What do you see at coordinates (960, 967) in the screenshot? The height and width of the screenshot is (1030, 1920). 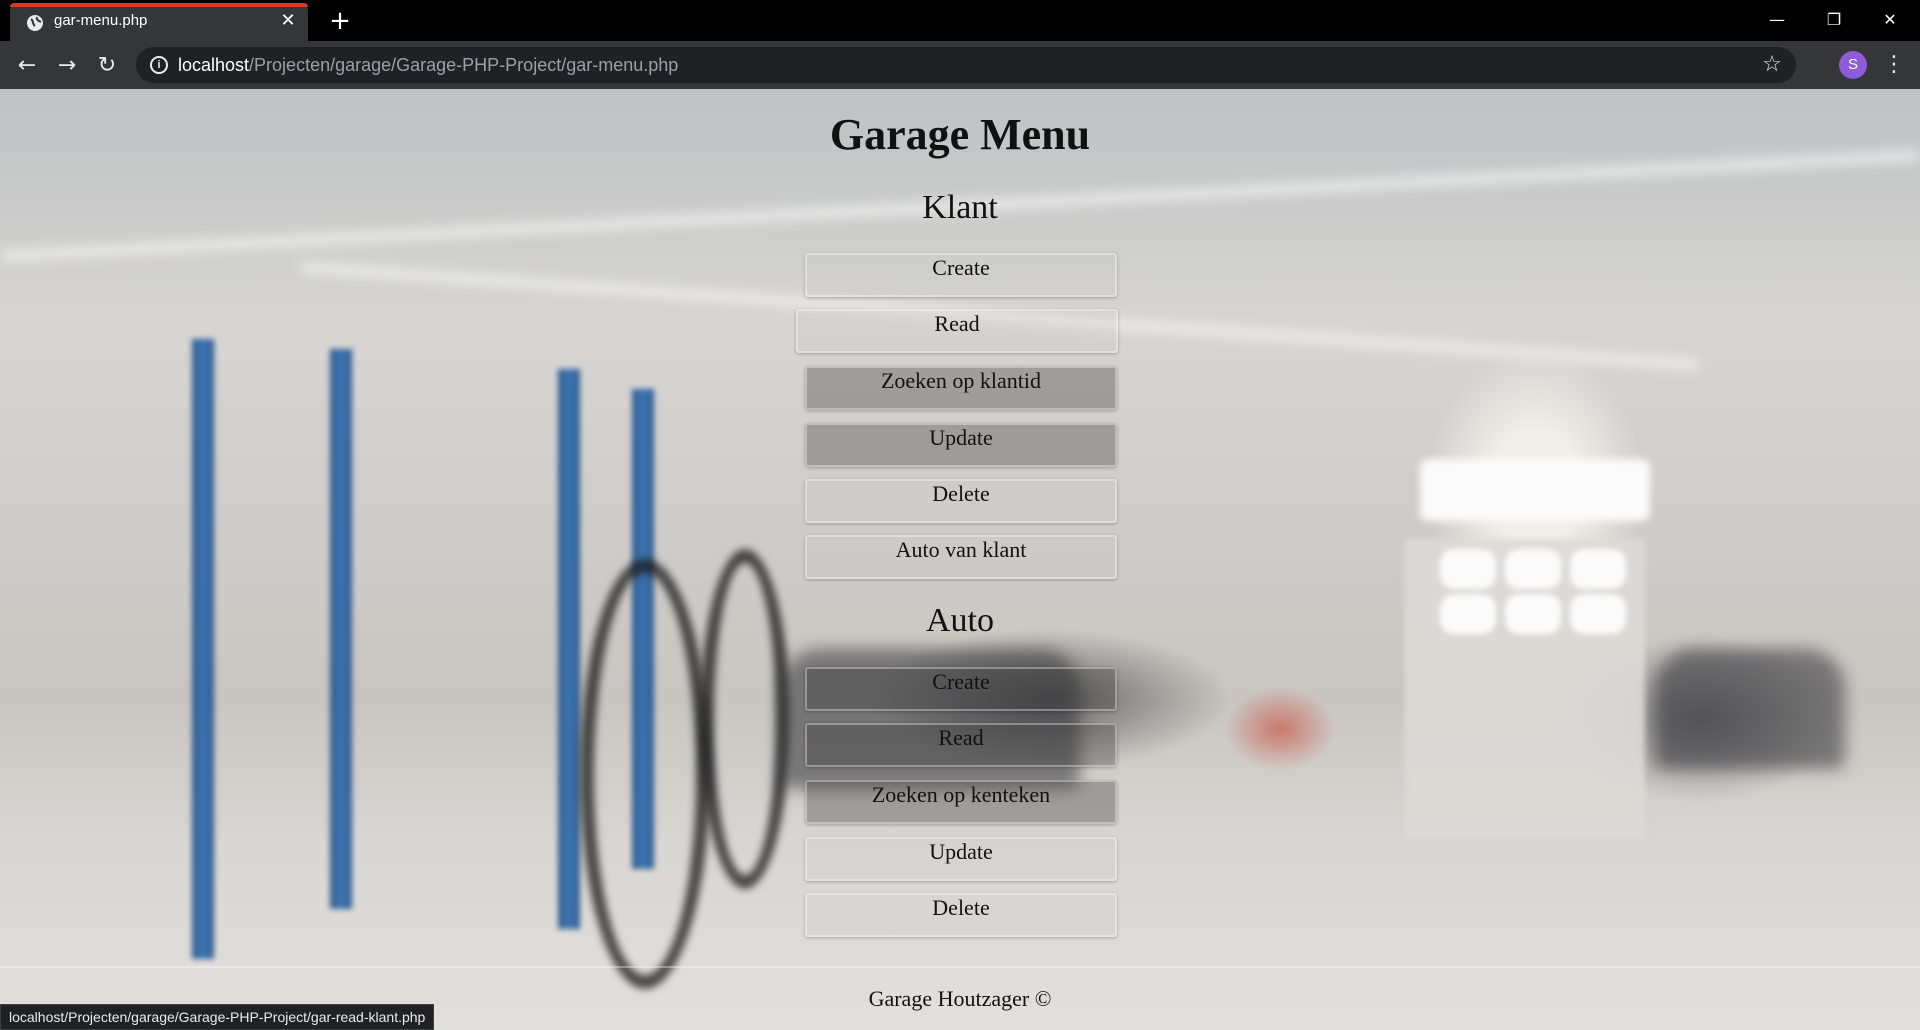 I see `footer-divider` at bounding box center [960, 967].